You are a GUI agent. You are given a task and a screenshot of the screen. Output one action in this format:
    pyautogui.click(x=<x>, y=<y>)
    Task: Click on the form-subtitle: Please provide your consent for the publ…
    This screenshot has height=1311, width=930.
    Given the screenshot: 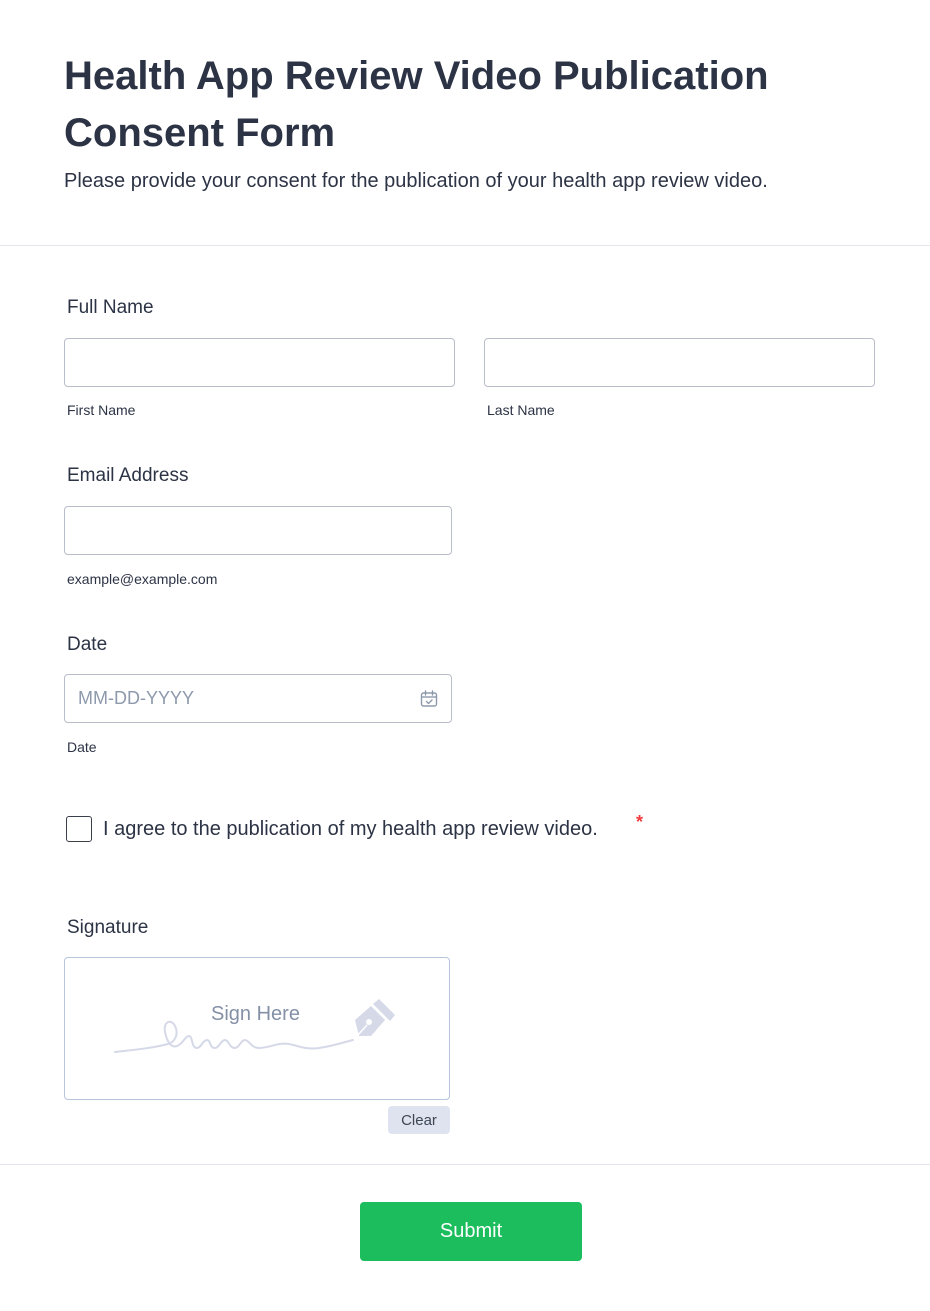 What is the action you would take?
    pyautogui.click(x=416, y=181)
    